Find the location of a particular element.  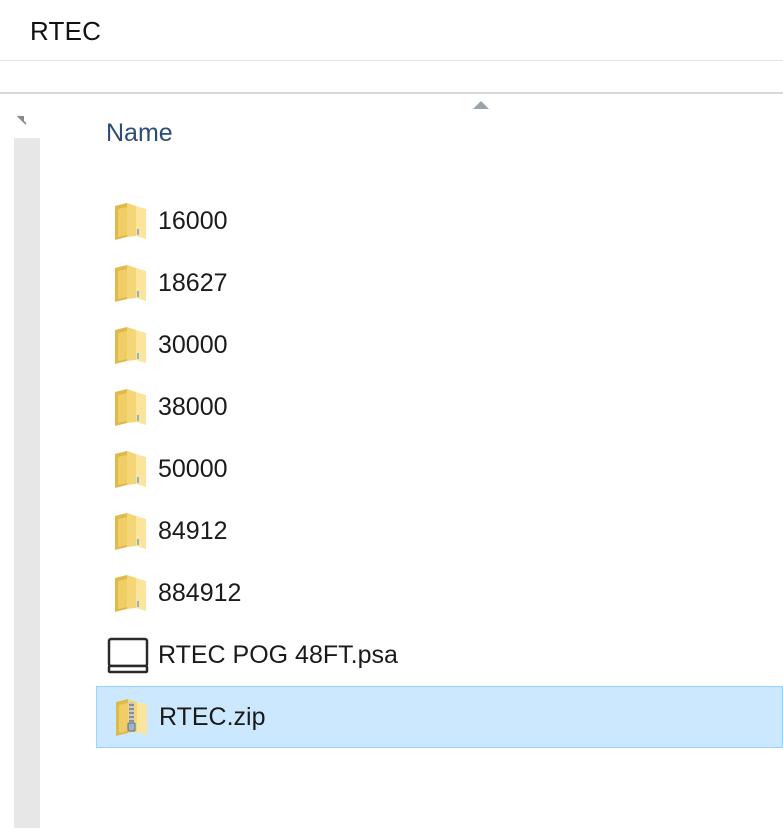

zip-folder-icon is located at coordinates (131, 717).